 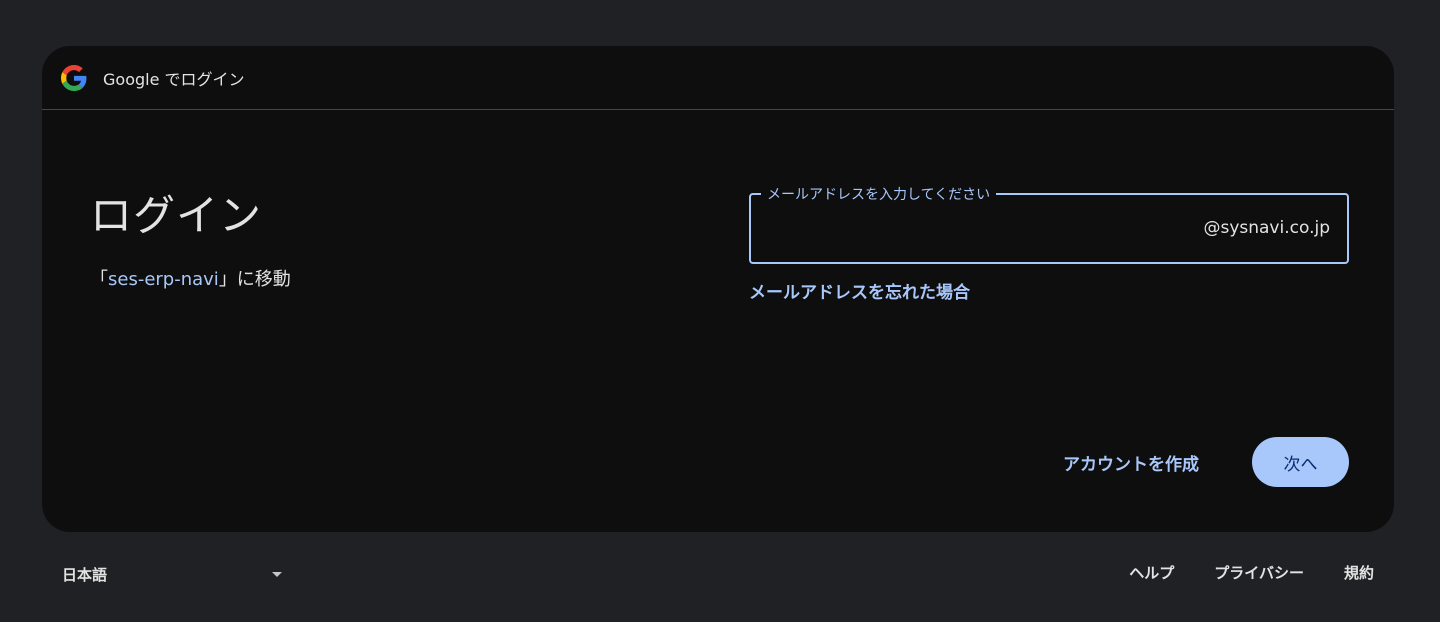 What do you see at coordinates (718, 574) in the screenshot?
I see `footer: 日本語 ヘルプ プライバシー 規約` at bounding box center [718, 574].